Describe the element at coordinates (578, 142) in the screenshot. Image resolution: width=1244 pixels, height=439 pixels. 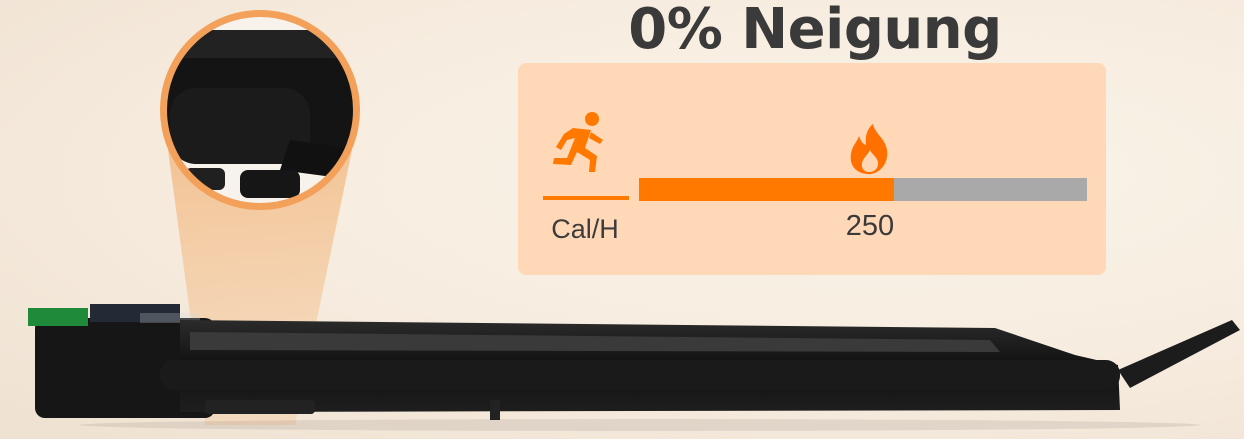
I see `running-person-icon` at that location.